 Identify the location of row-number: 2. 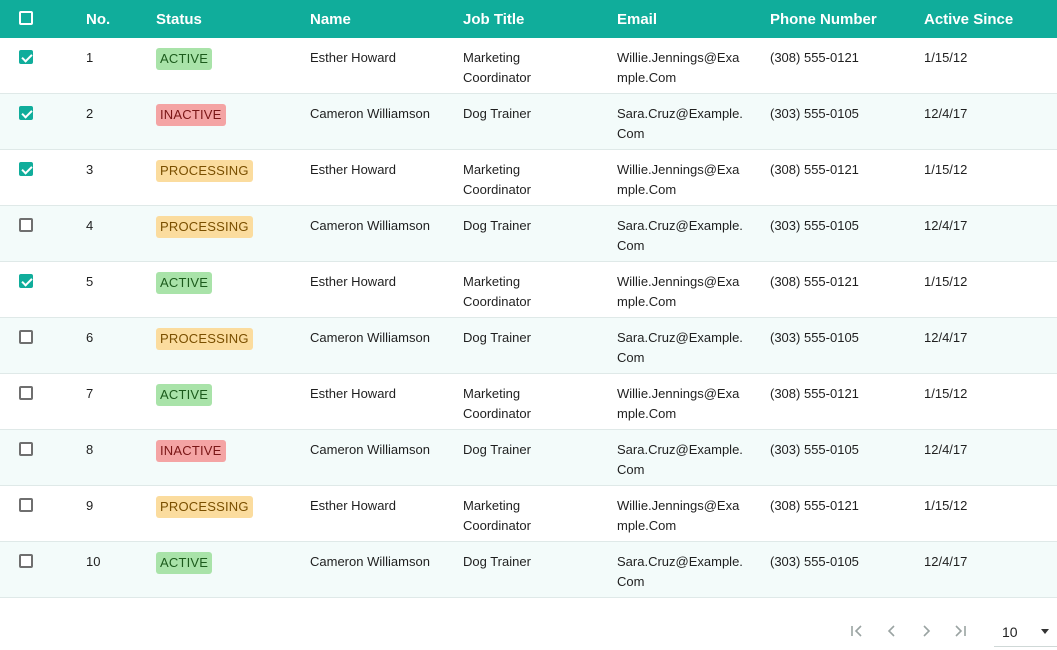
(90, 113).